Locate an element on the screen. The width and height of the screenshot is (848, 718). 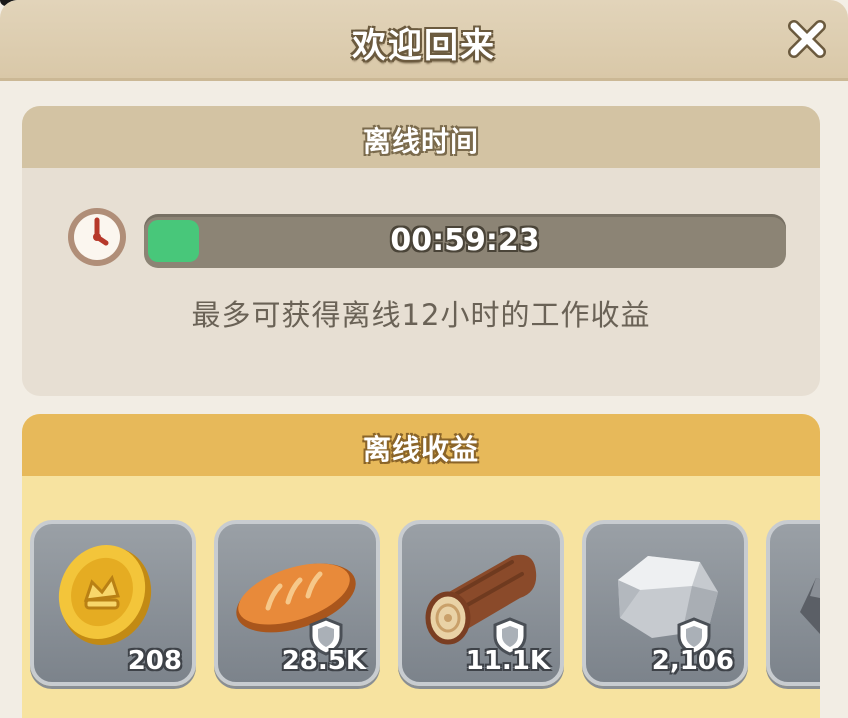
dialog-header: 欢迎回来 is located at coordinates (424, 40).